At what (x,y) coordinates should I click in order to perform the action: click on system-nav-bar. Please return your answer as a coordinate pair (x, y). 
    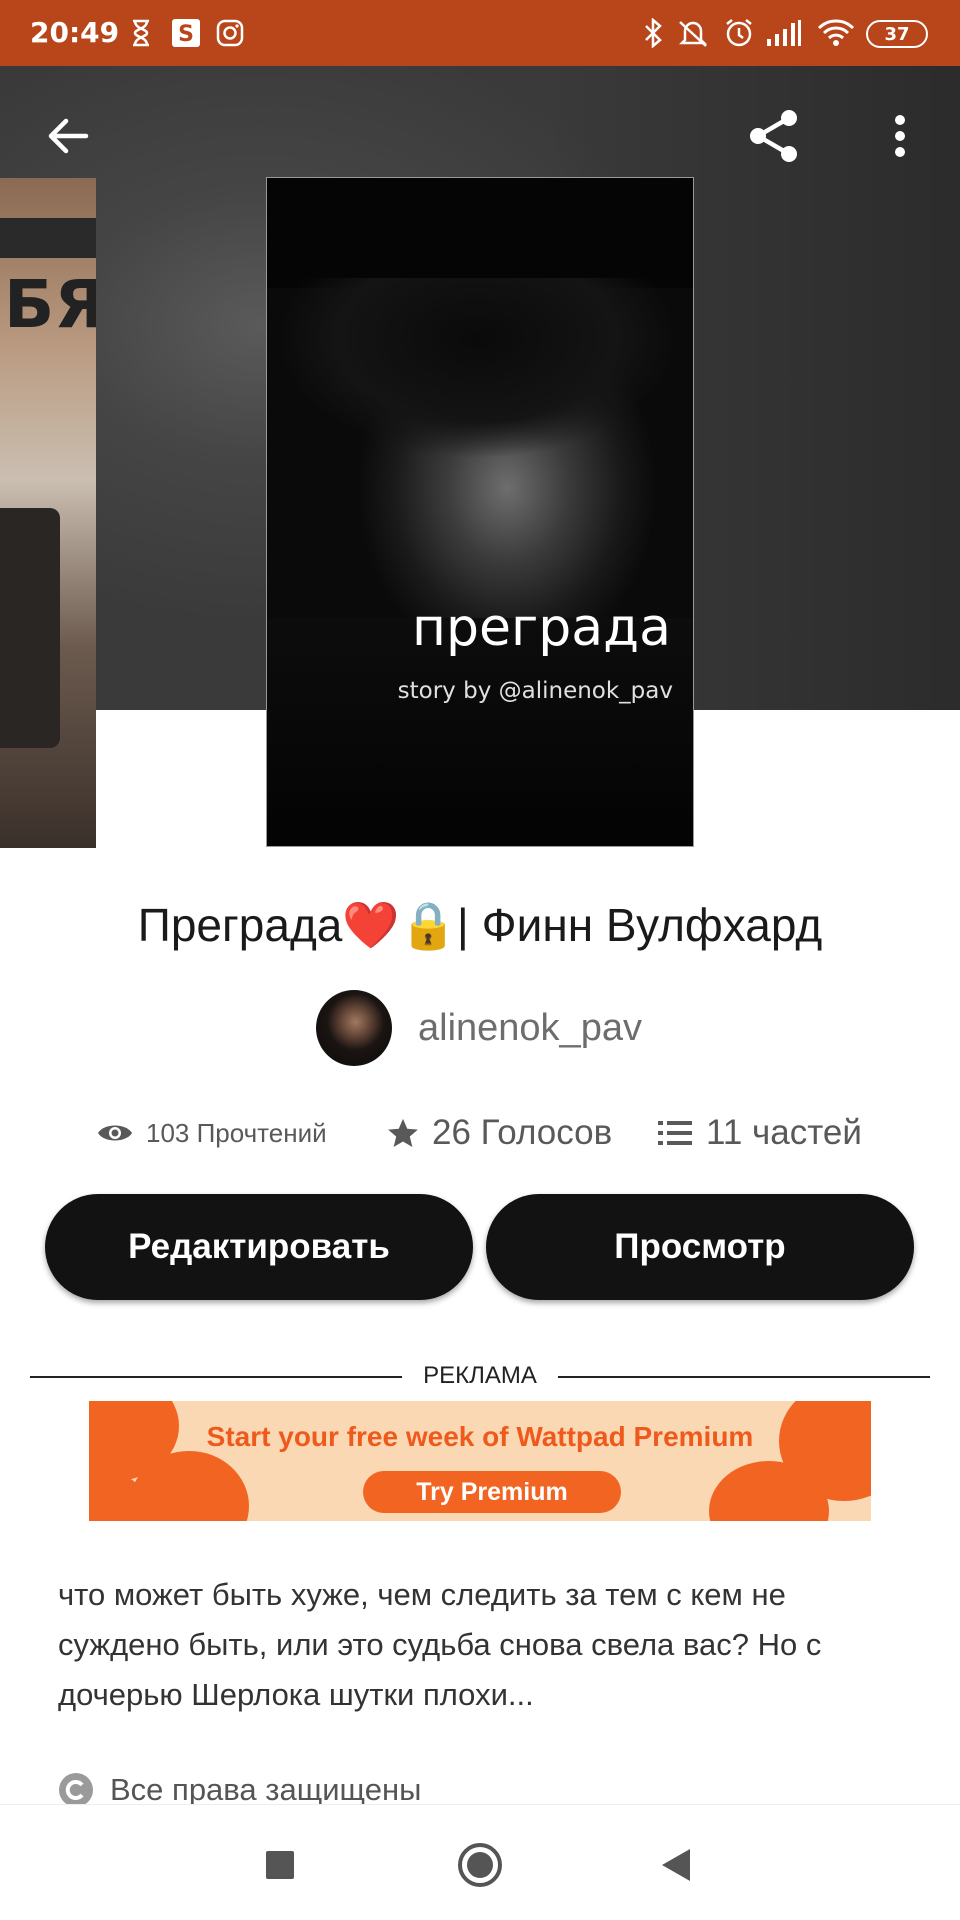
    Looking at the image, I should click on (480, 1862).